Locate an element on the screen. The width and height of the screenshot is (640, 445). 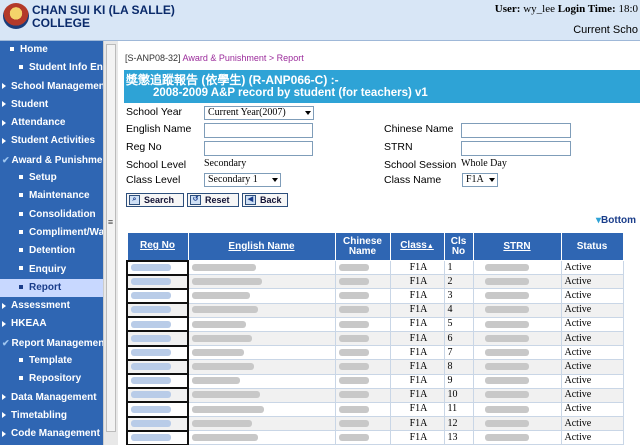
school-crest-icon is located at coordinates (16, 16).